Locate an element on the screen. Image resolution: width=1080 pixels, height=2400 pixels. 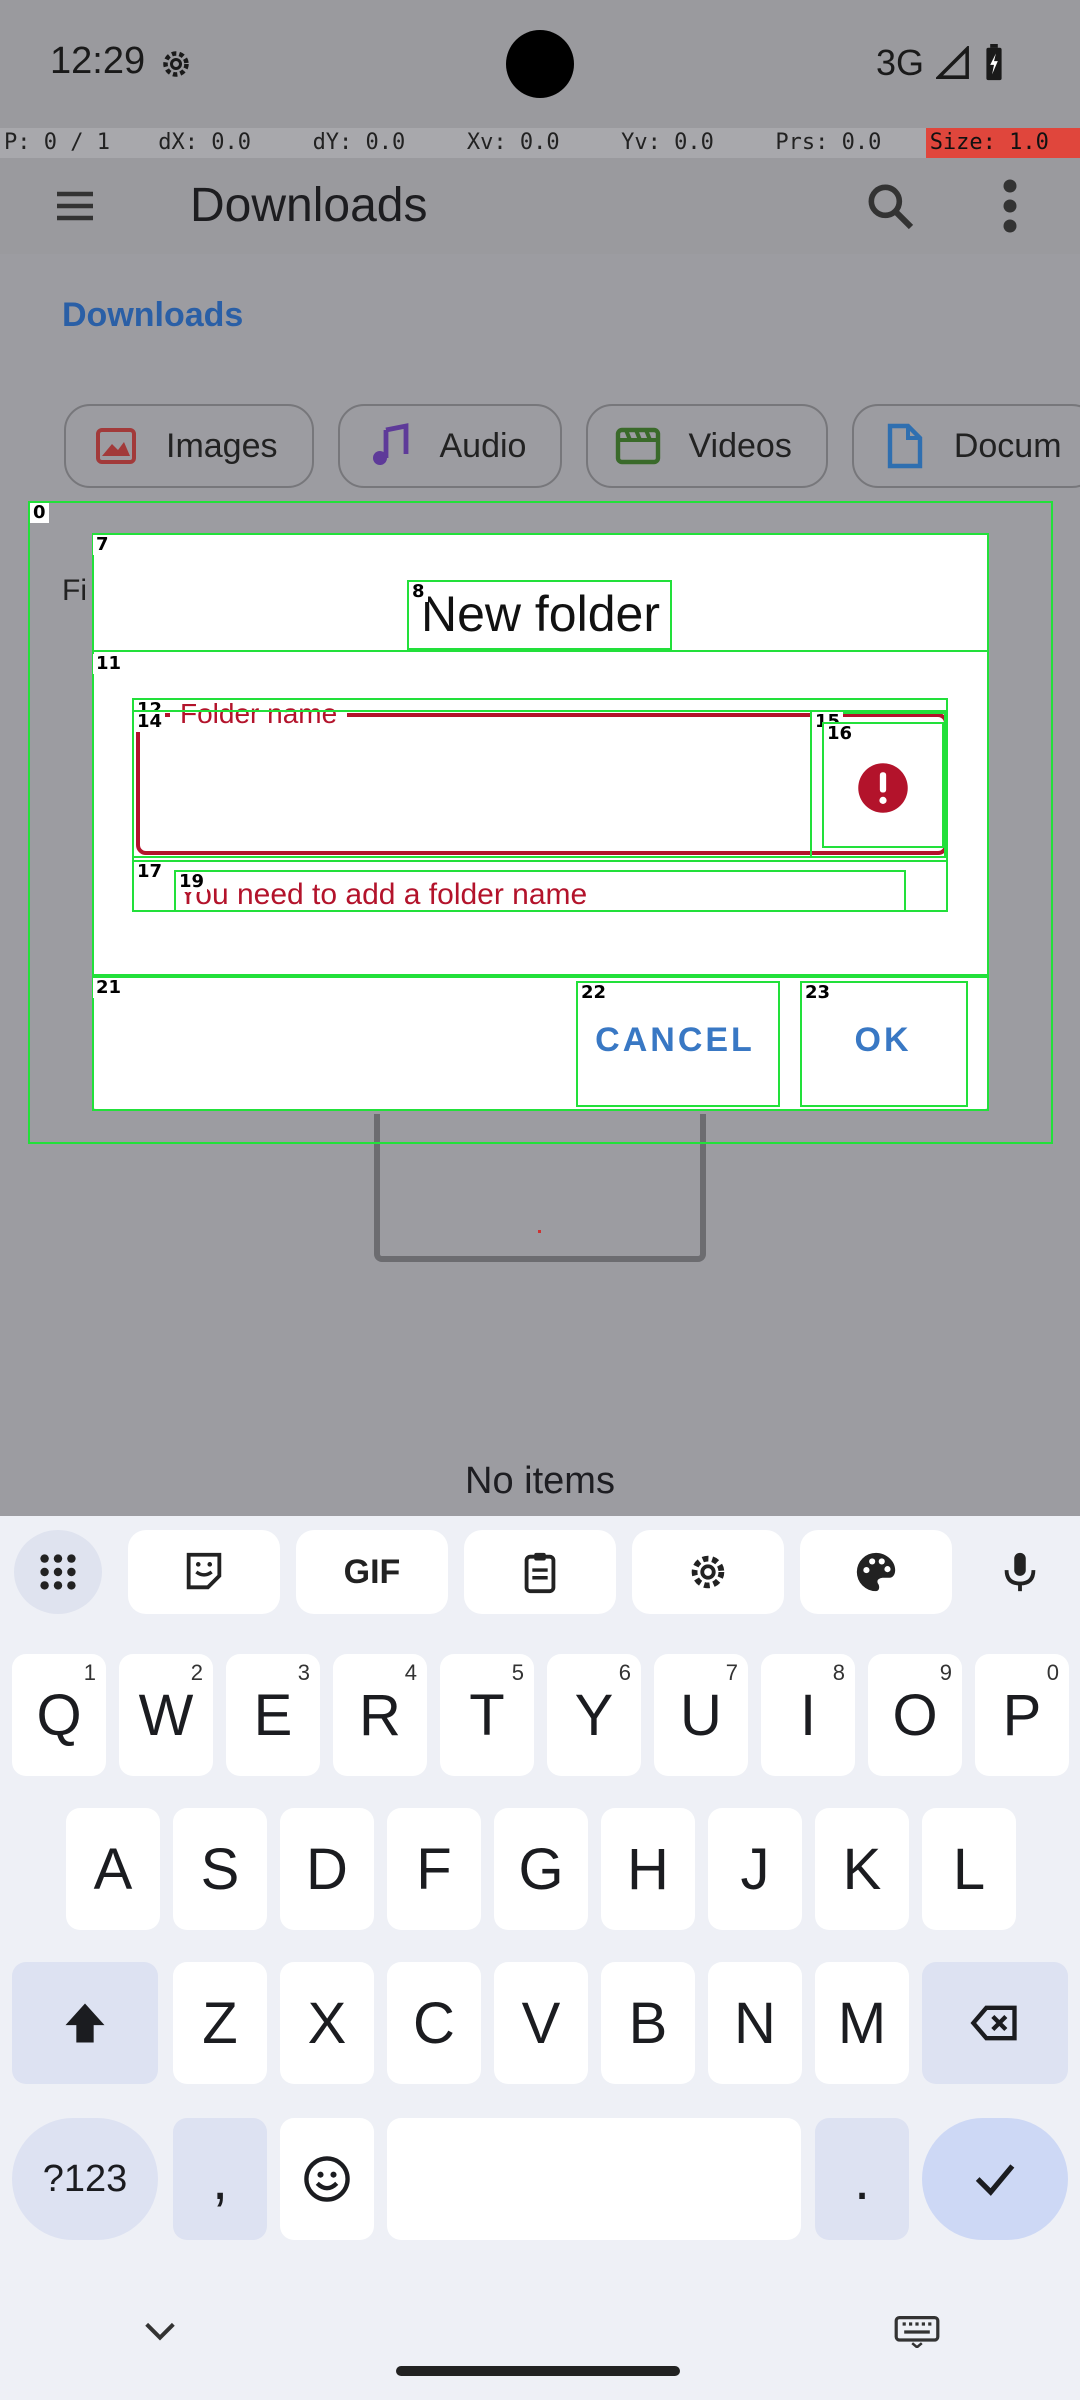
shift-key is located at coordinates (85, 2023).